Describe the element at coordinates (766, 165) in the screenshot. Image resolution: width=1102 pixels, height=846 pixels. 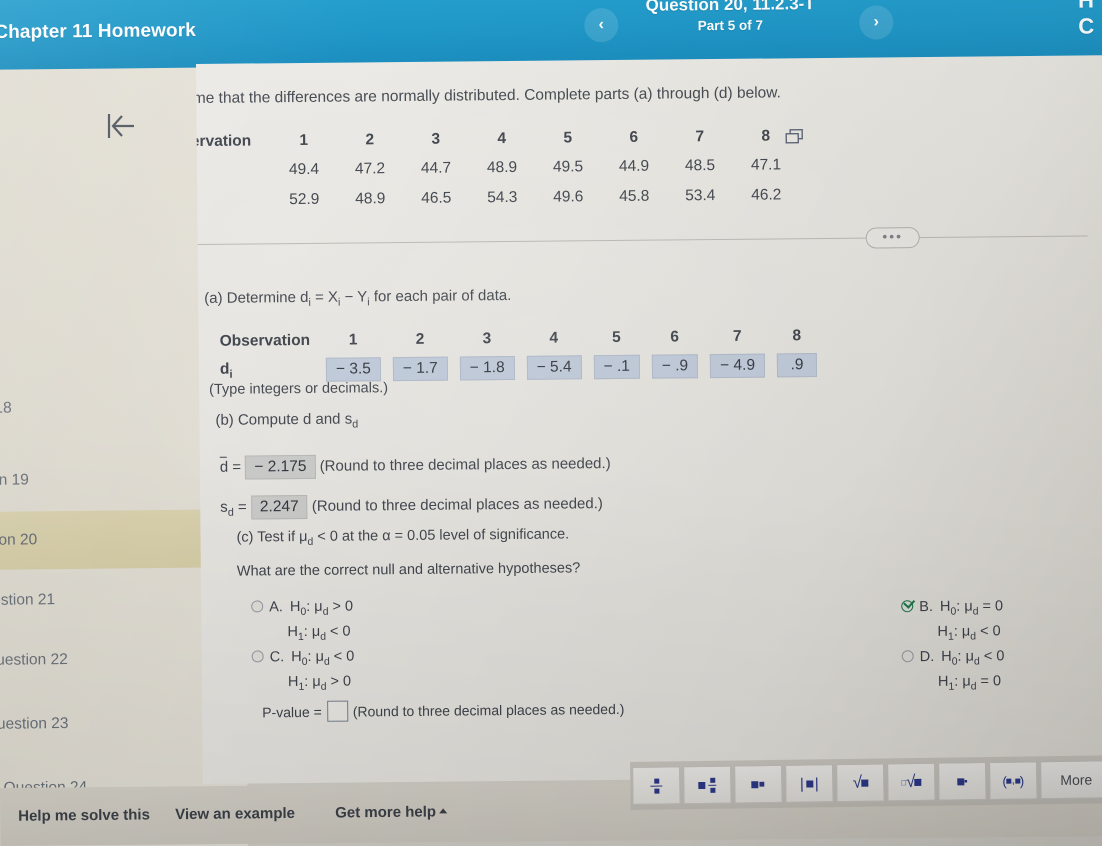
I see `x-8: 47.1` at that location.